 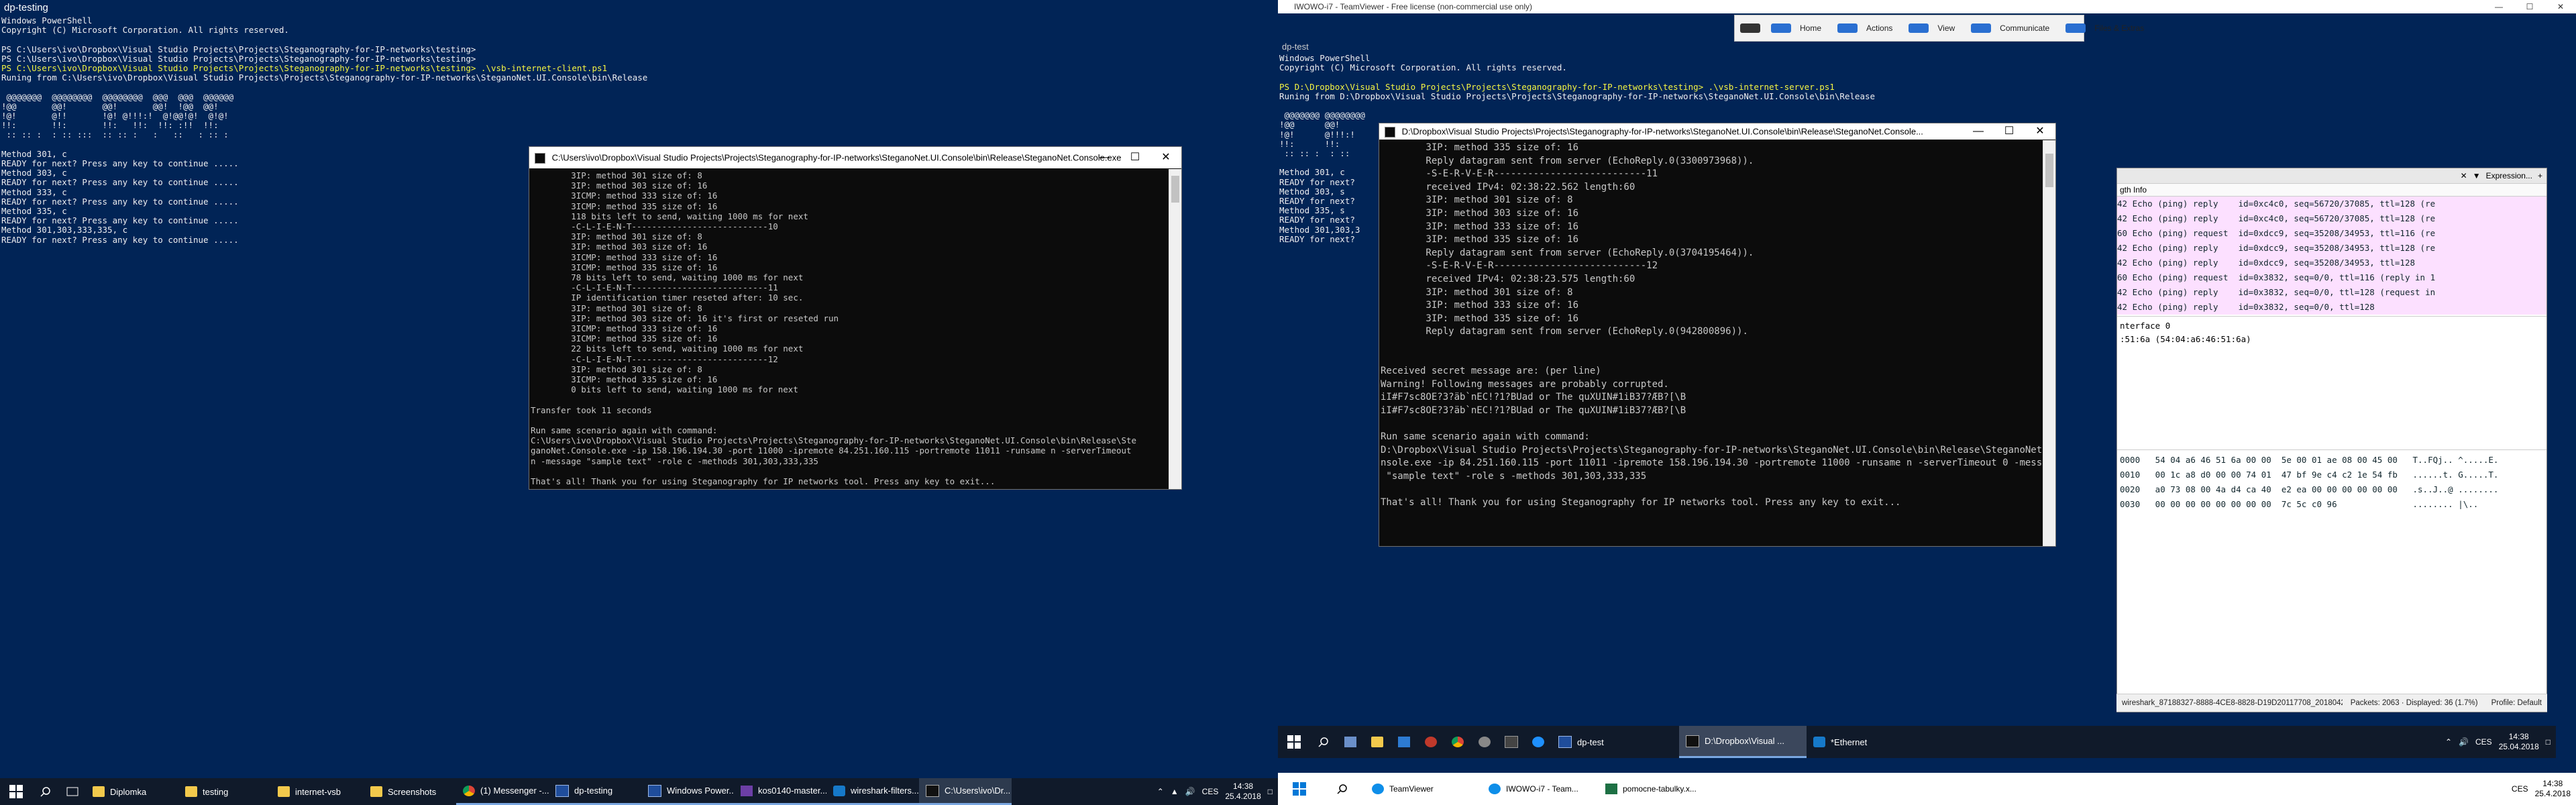 What do you see at coordinates (616, 308) in the screenshot?
I see `console-line: 3IP: method 301 size of: 8` at bounding box center [616, 308].